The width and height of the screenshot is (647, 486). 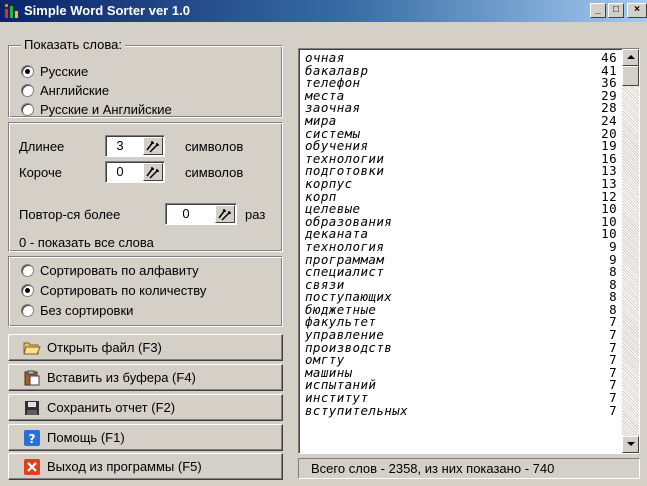 I want to click on longer-label: Длинее, so click(x=42, y=146).